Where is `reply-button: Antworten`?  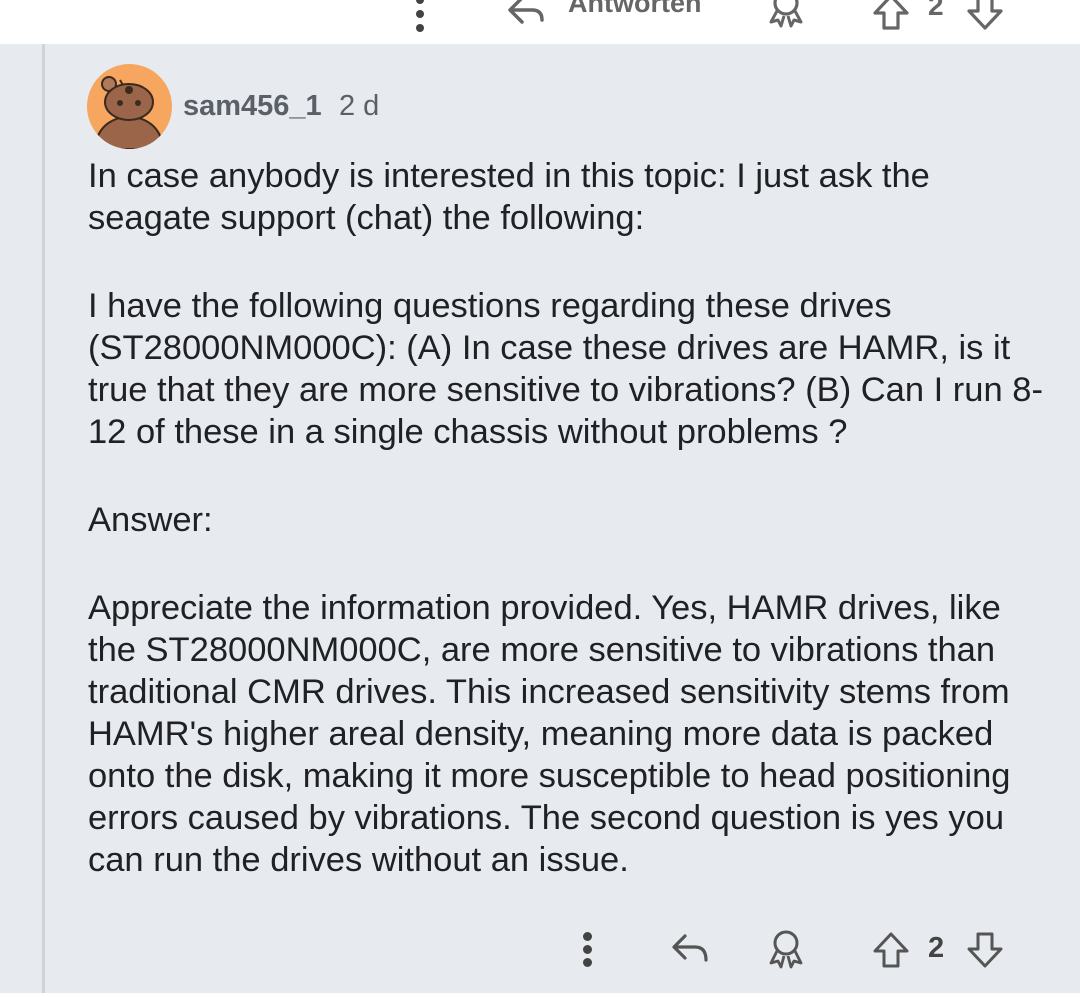
reply-button: Antworten is located at coordinates (634, 9).